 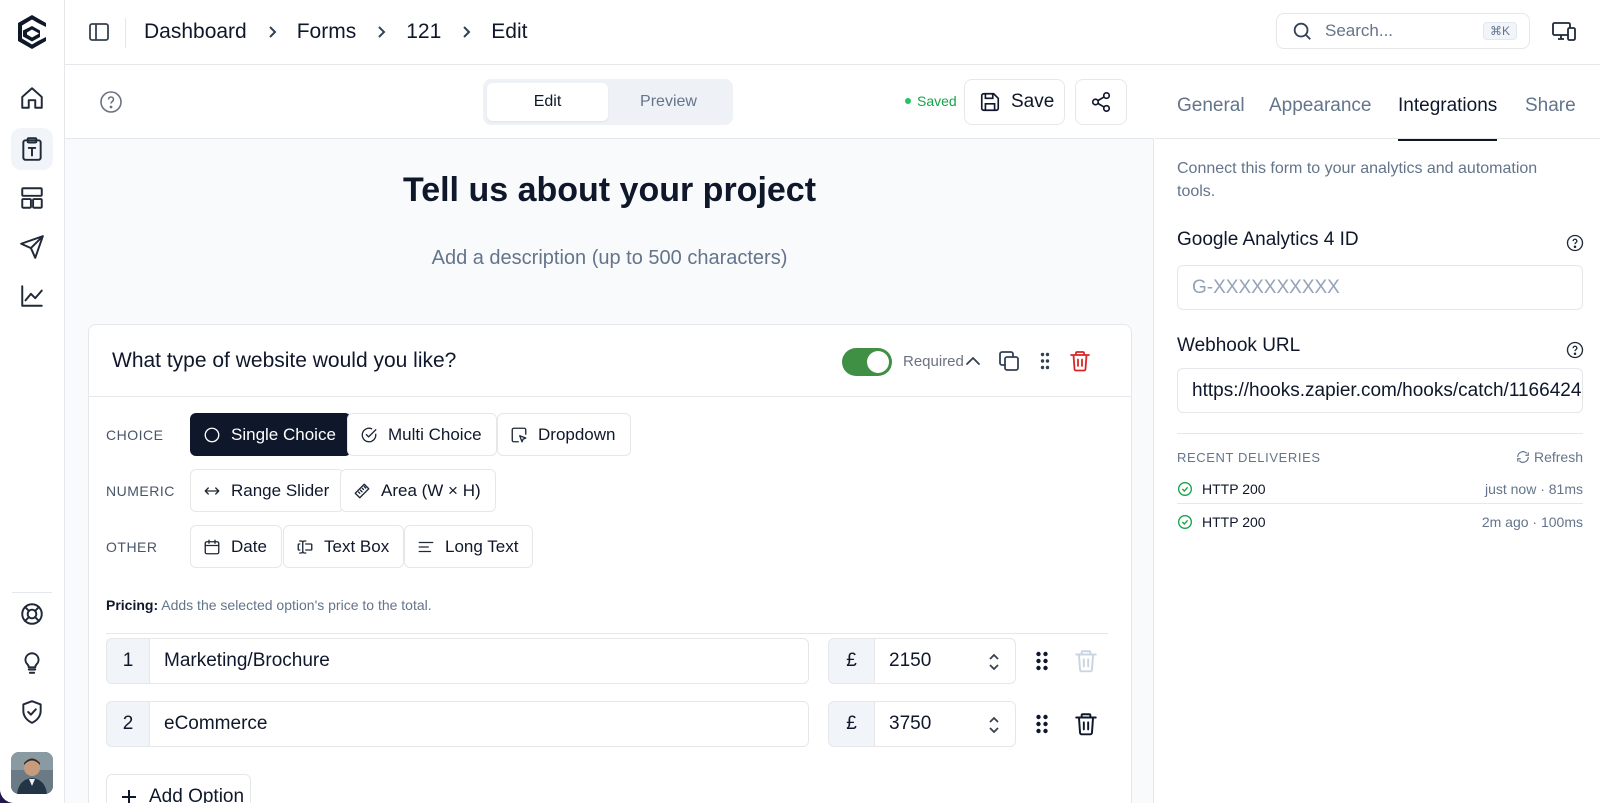 I want to click on type-range-slider: Range Slider, so click(x=267, y=490).